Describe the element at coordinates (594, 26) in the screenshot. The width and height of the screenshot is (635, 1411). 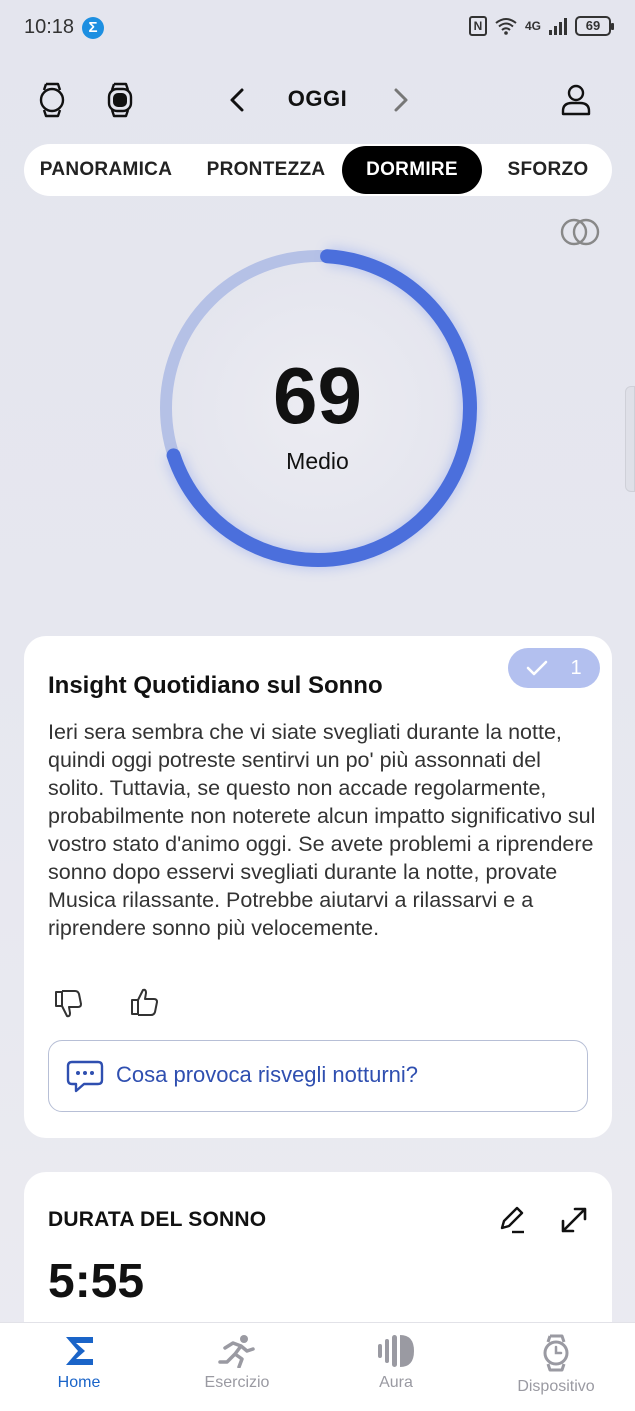
I see `battery-icon: 69` at that location.